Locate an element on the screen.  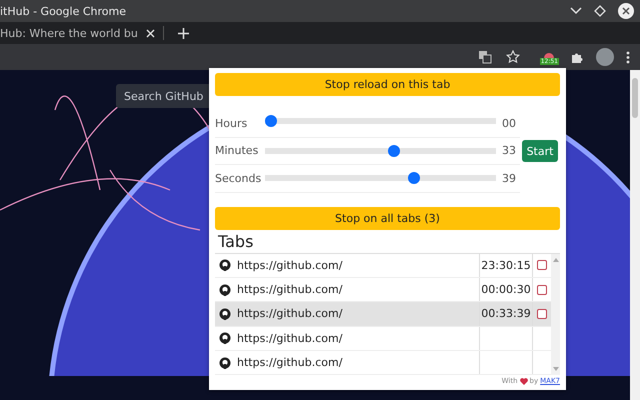
stop-all-button: Stop on all tabs (3) is located at coordinates (387, 218).